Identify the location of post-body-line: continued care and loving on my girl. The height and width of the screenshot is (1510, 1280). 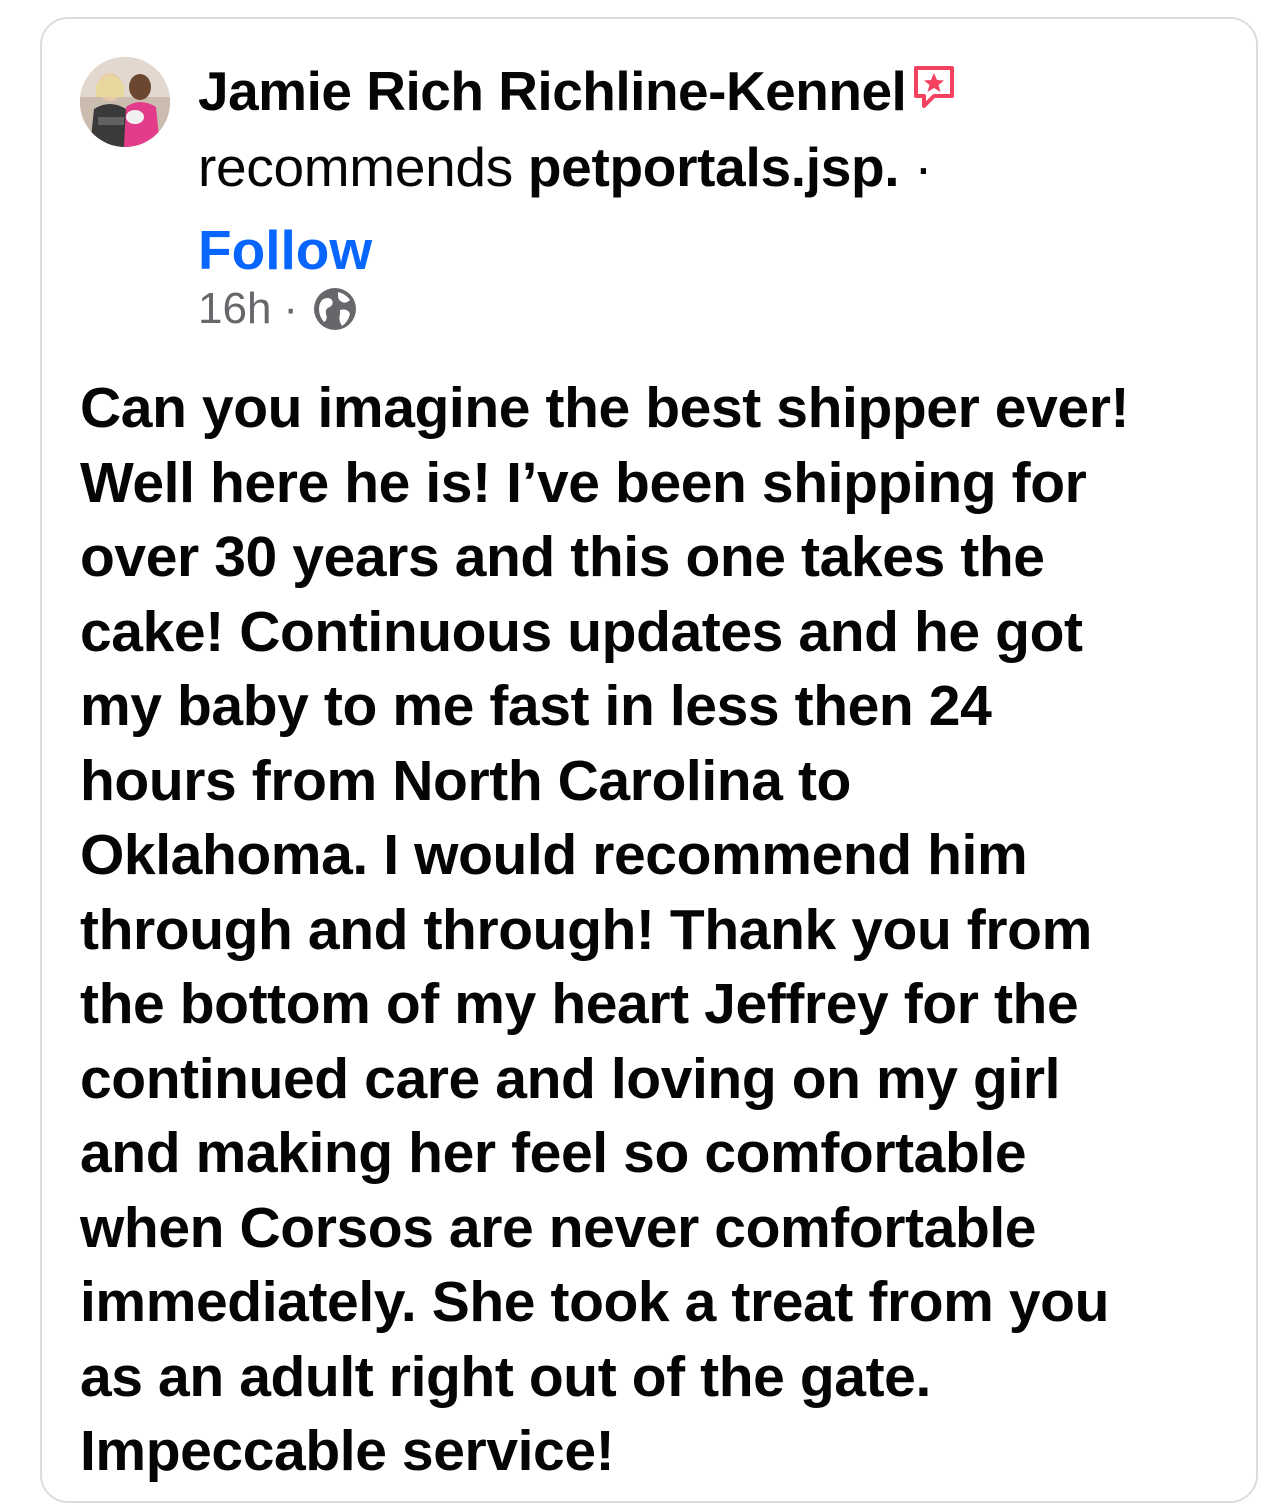
(570, 1078).